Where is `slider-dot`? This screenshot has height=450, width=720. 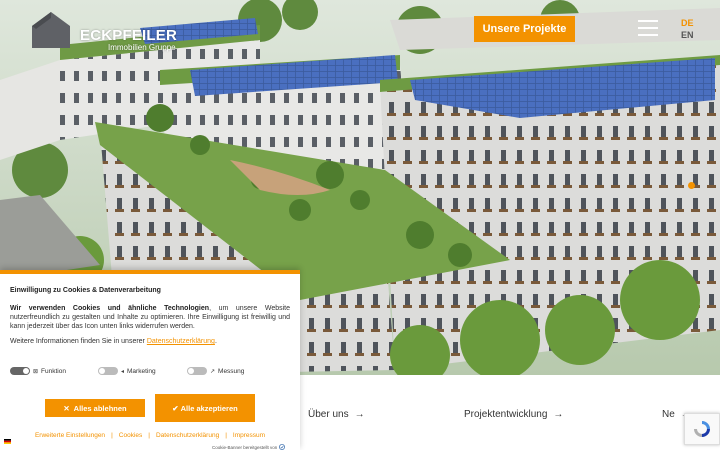
slider-dot is located at coordinates (691, 185).